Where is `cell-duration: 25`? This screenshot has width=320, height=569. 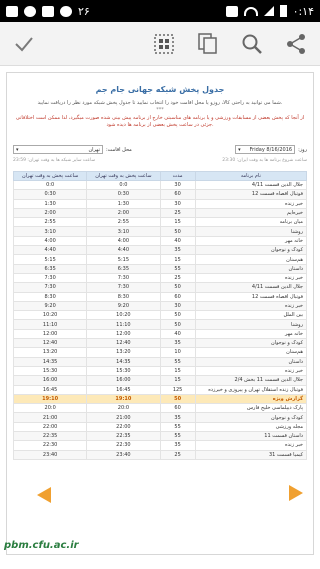
cell-duration: 25 is located at coordinates (177, 278).